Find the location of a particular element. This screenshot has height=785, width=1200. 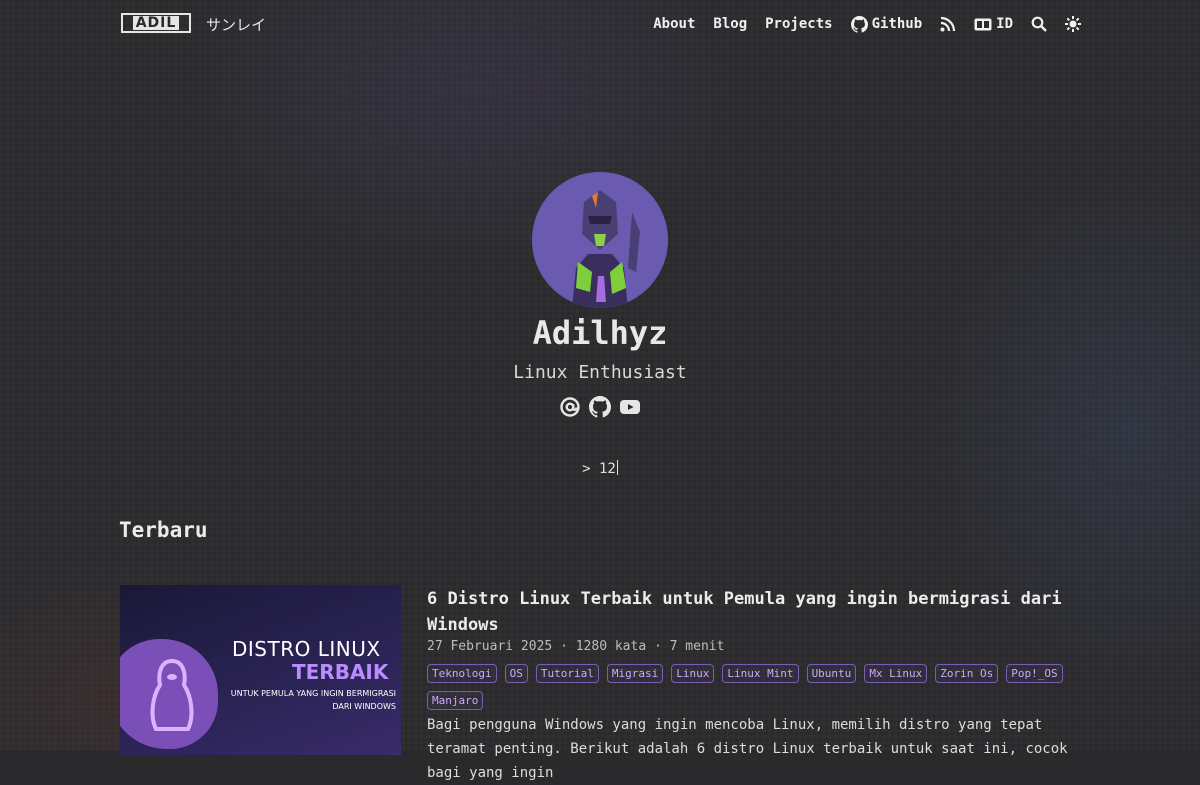

main-nav: About Blog Projects Github ID is located at coordinates (867, 24).